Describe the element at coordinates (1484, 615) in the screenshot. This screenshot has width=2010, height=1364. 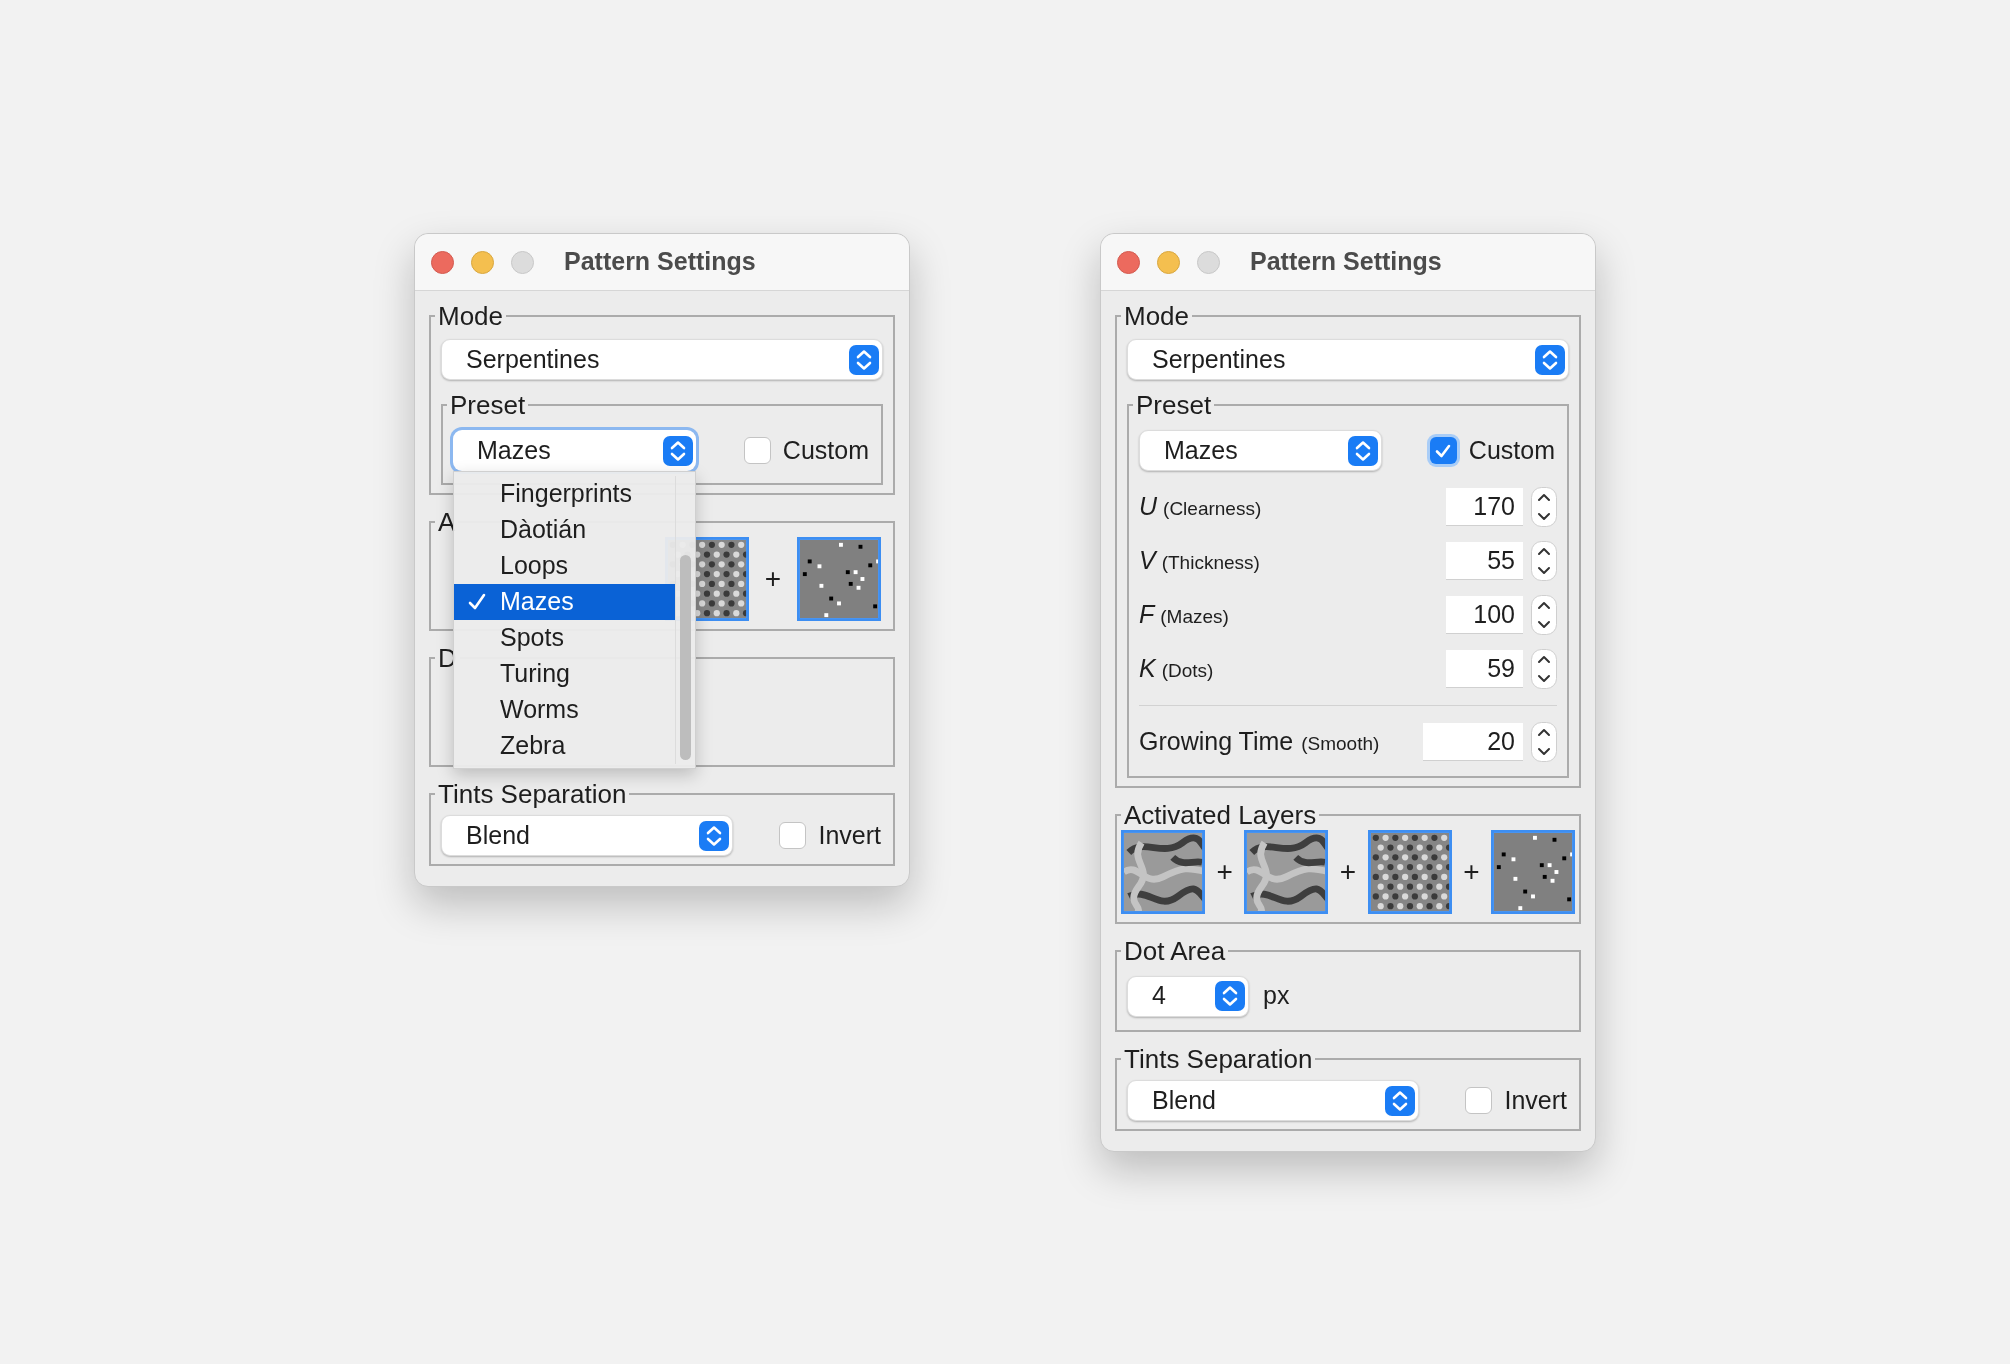
I see `number-field: 100` at that location.